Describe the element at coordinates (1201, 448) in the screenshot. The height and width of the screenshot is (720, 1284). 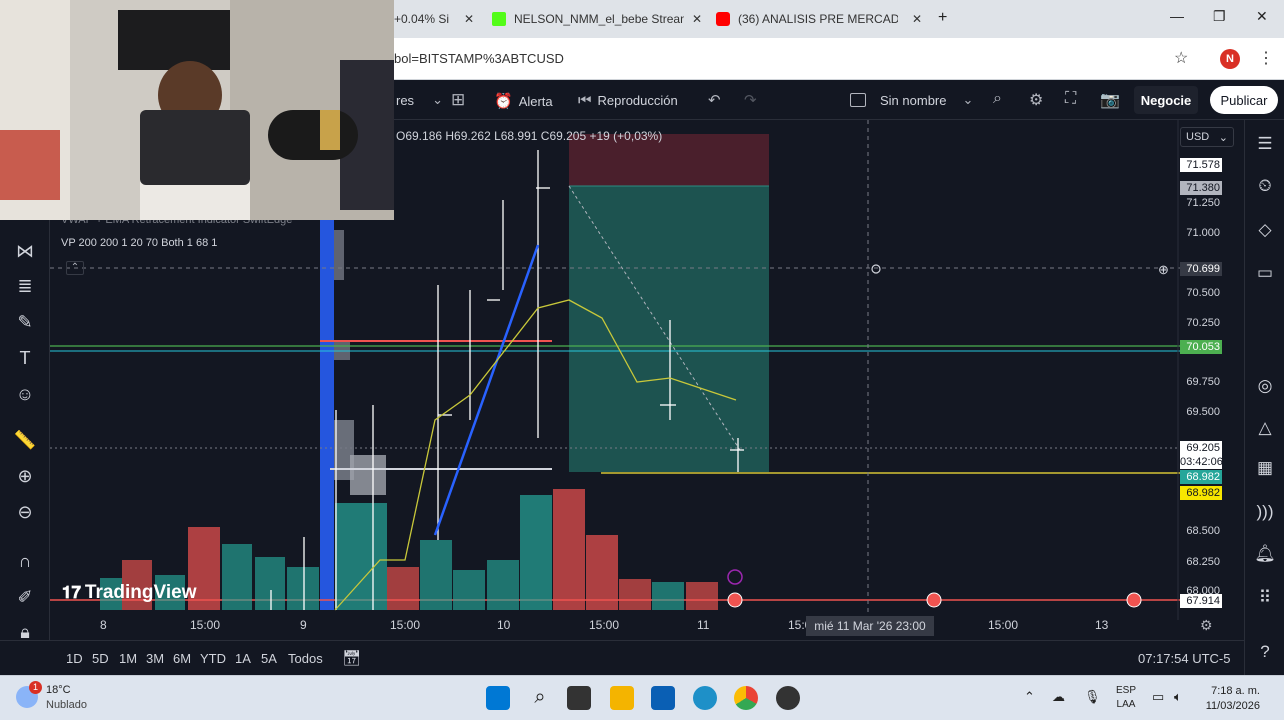
I see `price-label-last: 69.205` at that location.